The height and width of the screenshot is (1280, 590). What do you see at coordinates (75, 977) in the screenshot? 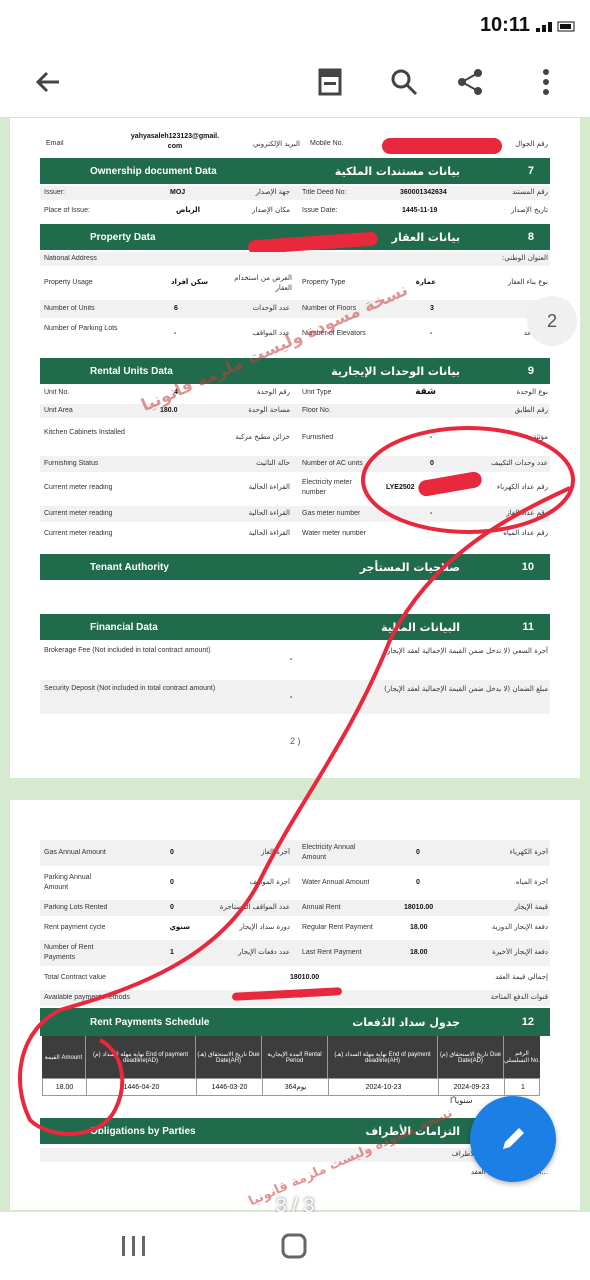
I see `total-label: Total Contract value` at bounding box center [75, 977].